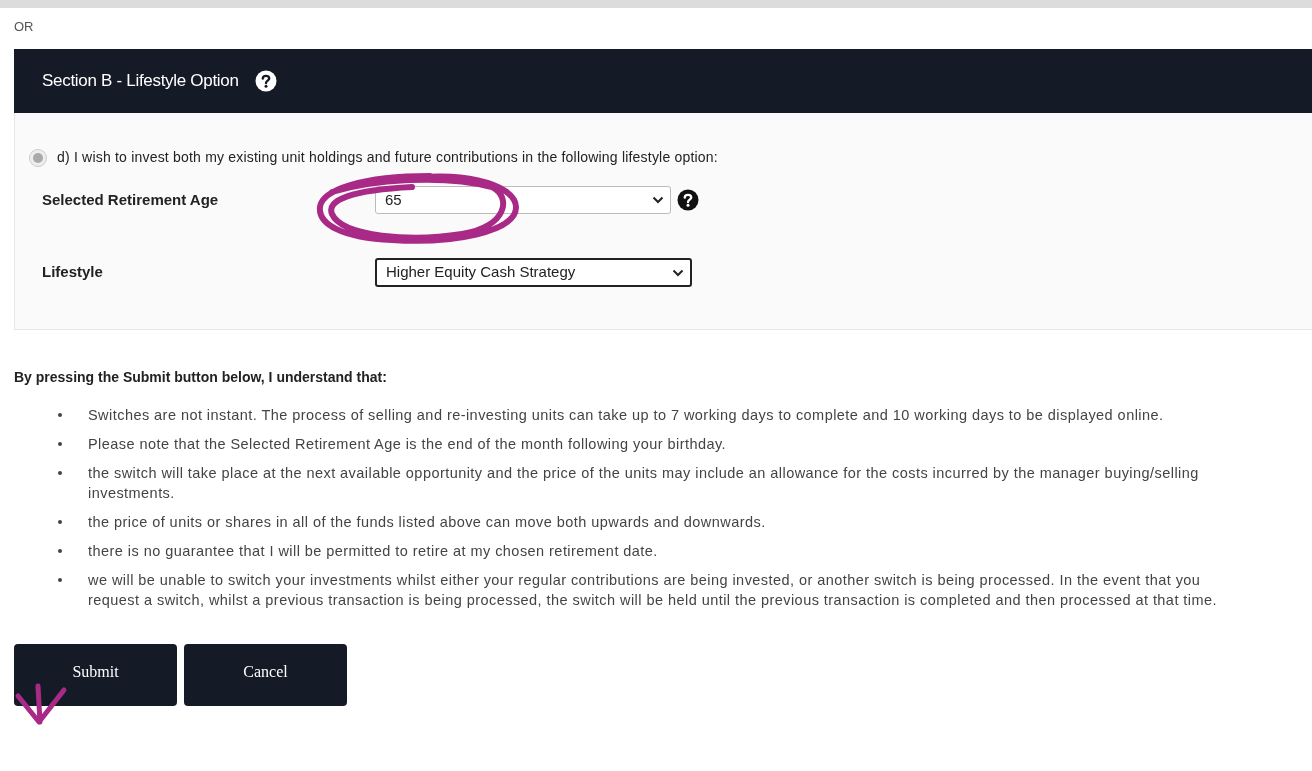 The width and height of the screenshot is (1312, 771). I want to click on dropdown: 65, so click(523, 200).